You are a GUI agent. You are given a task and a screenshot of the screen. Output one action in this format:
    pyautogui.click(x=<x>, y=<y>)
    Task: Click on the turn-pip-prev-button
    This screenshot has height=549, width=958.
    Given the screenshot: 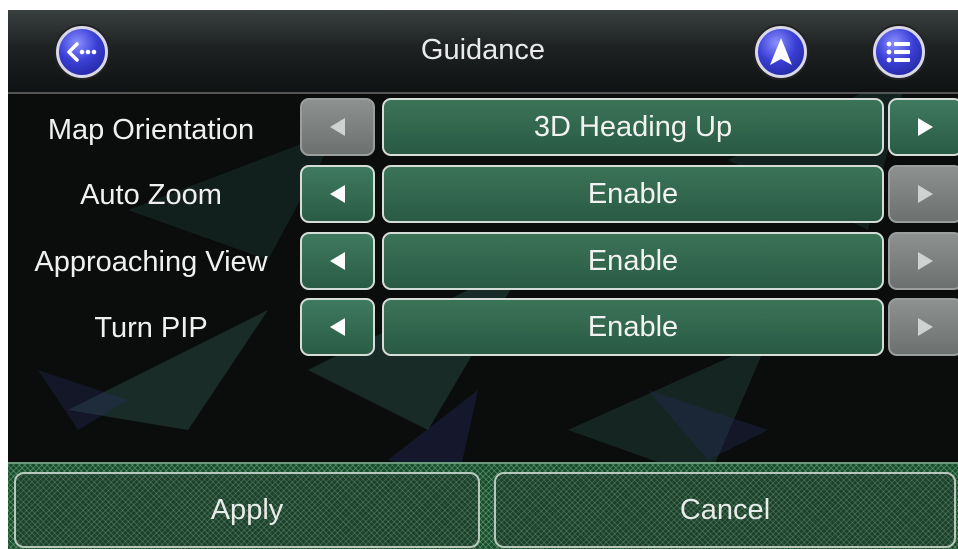 What is the action you would take?
    pyautogui.click(x=337, y=327)
    